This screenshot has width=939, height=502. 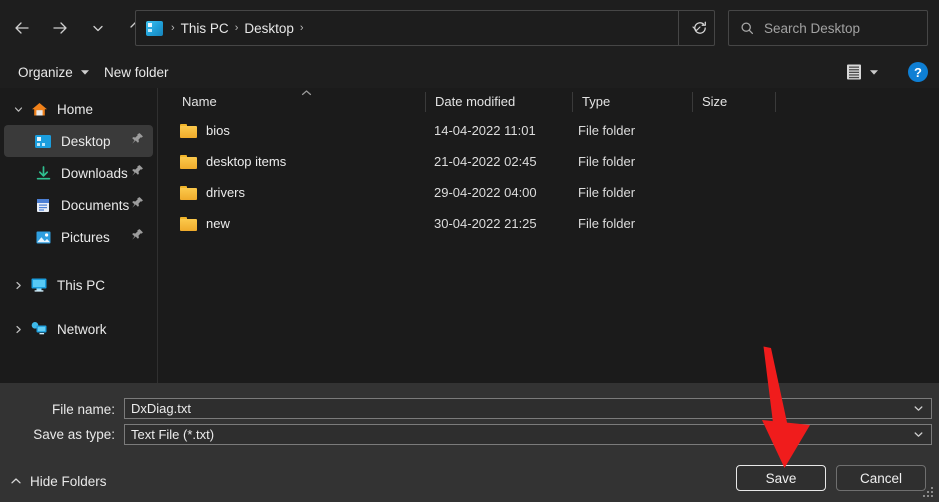 What do you see at coordinates (407, 28) in the screenshot?
I see `breadcrumb: › This PC › Desktop ›` at bounding box center [407, 28].